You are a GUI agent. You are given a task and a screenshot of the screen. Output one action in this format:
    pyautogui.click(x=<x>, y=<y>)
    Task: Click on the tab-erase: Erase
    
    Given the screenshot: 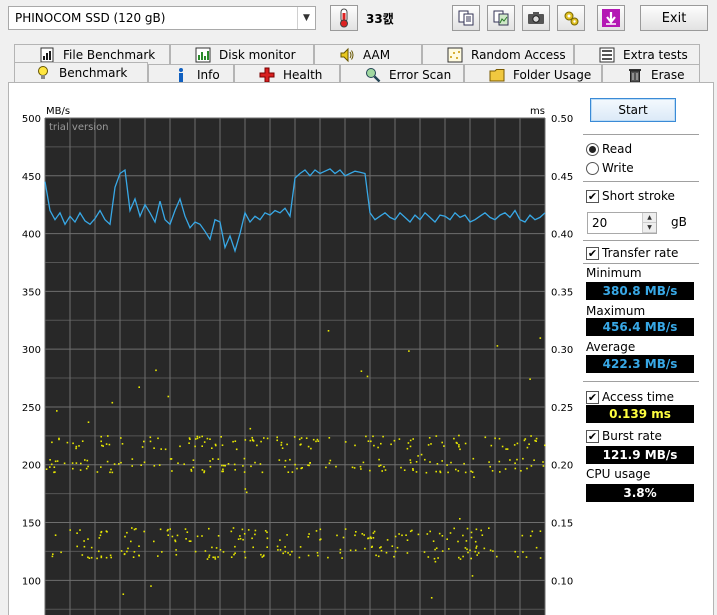 What is the action you would take?
    pyautogui.click(x=651, y=74)
    